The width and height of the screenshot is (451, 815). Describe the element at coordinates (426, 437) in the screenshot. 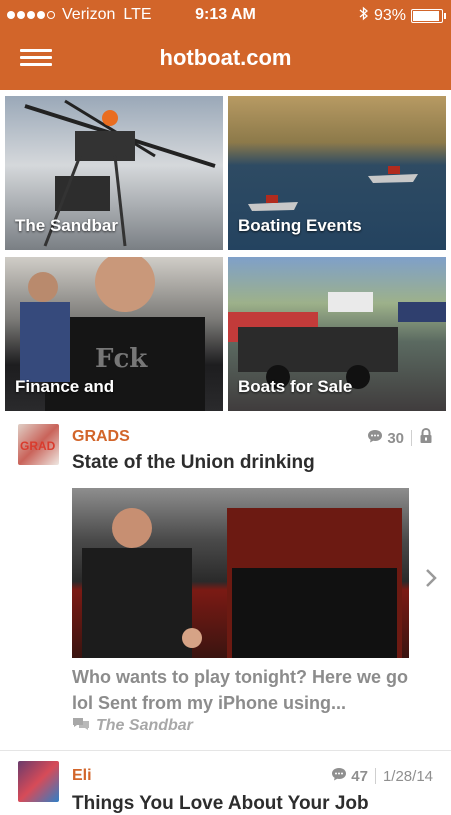

I see `lock-icon` at that location.